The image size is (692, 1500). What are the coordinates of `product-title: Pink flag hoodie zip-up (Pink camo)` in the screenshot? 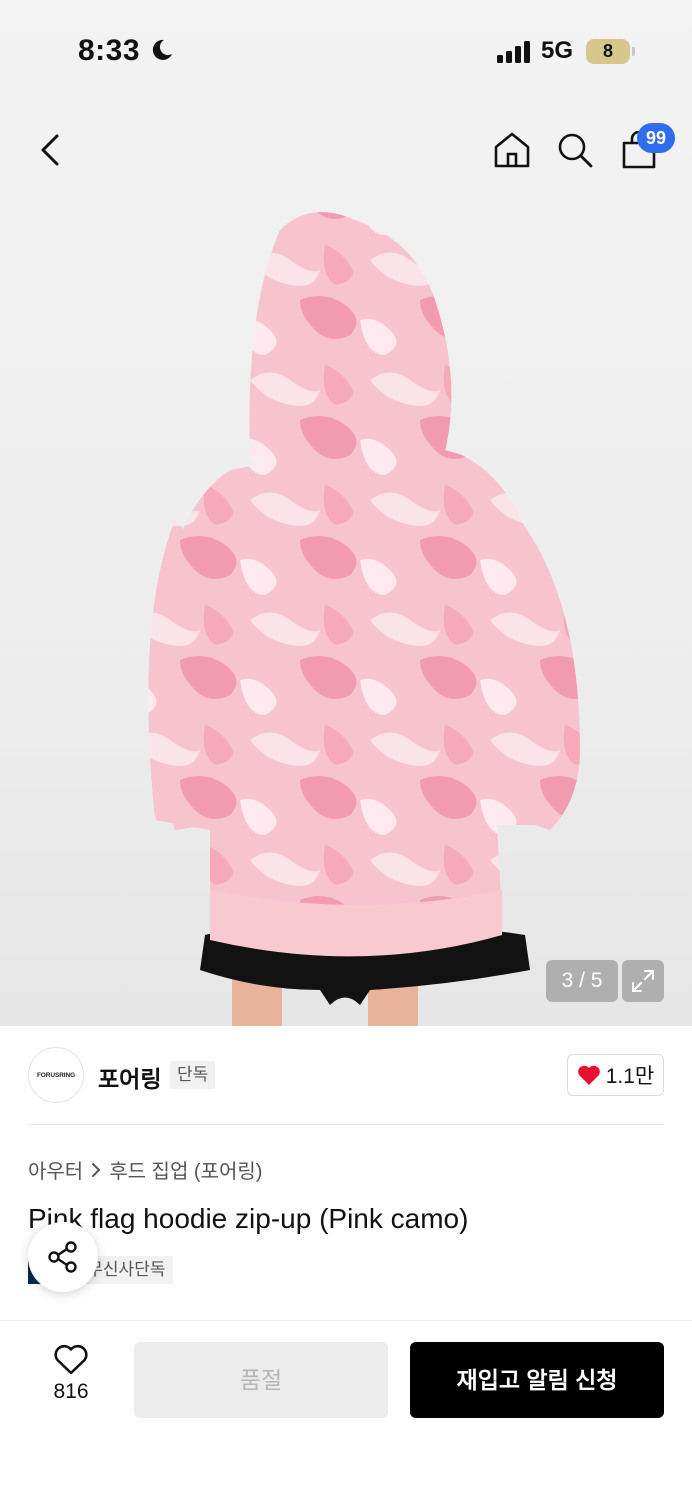 It's located at (248, 1218).